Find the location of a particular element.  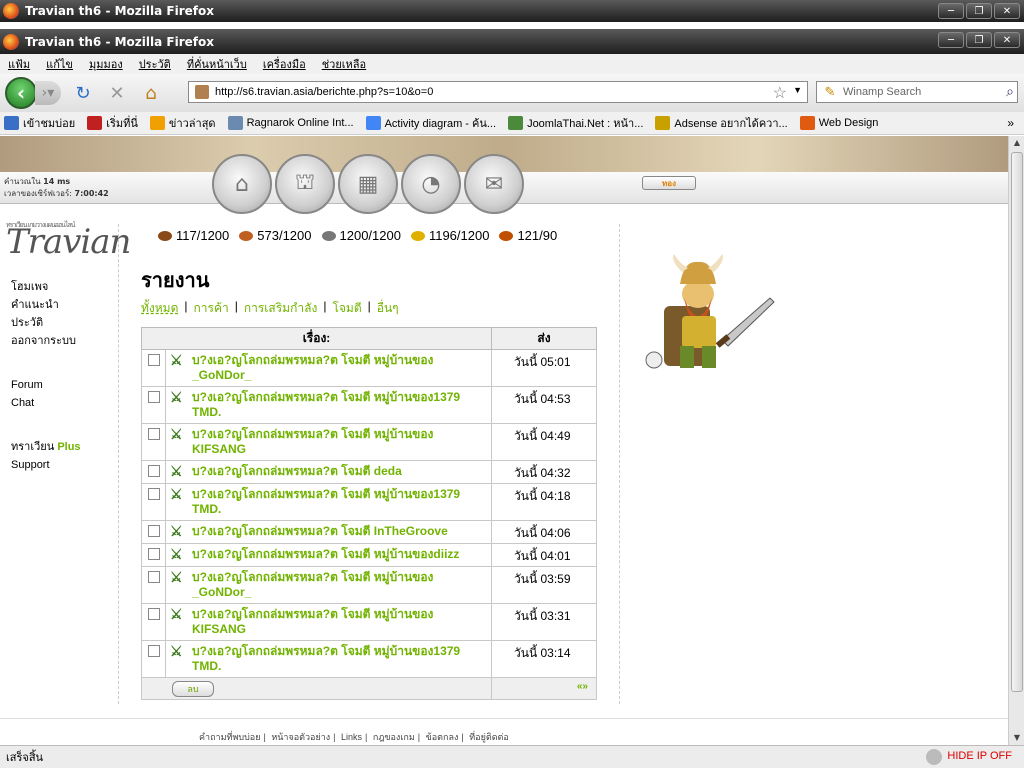

search-placeholder: Winamp Search is located at coordinates (882, 92).